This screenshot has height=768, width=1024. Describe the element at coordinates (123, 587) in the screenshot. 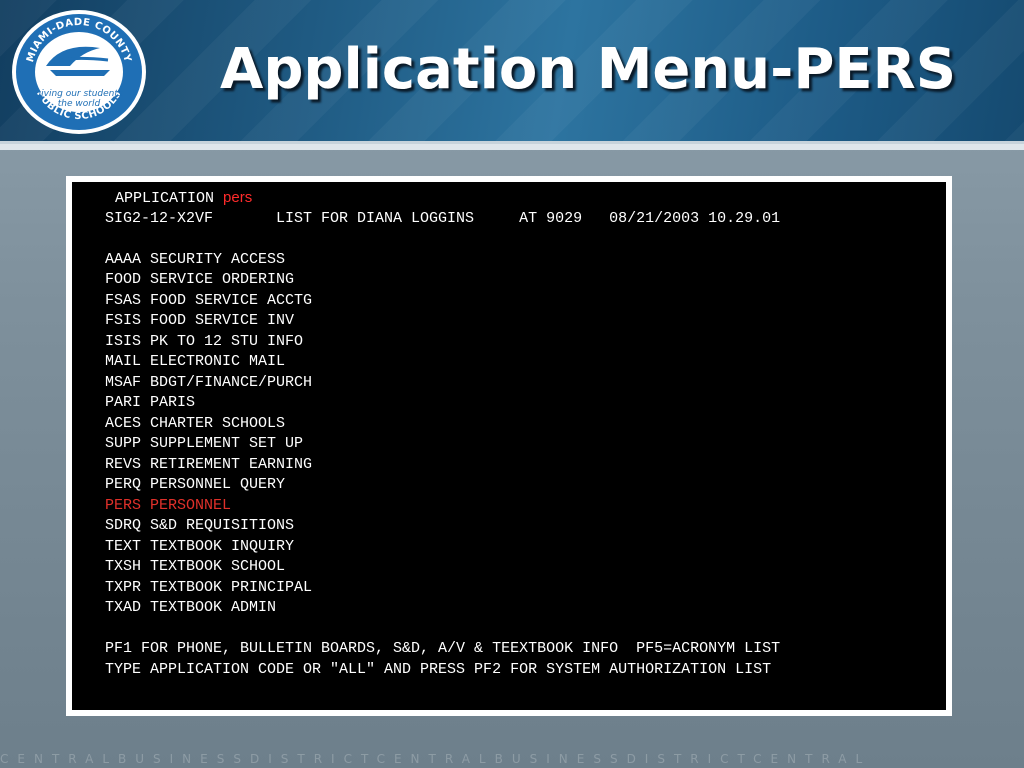

I see `menu-item-code: TXPR` at that location.